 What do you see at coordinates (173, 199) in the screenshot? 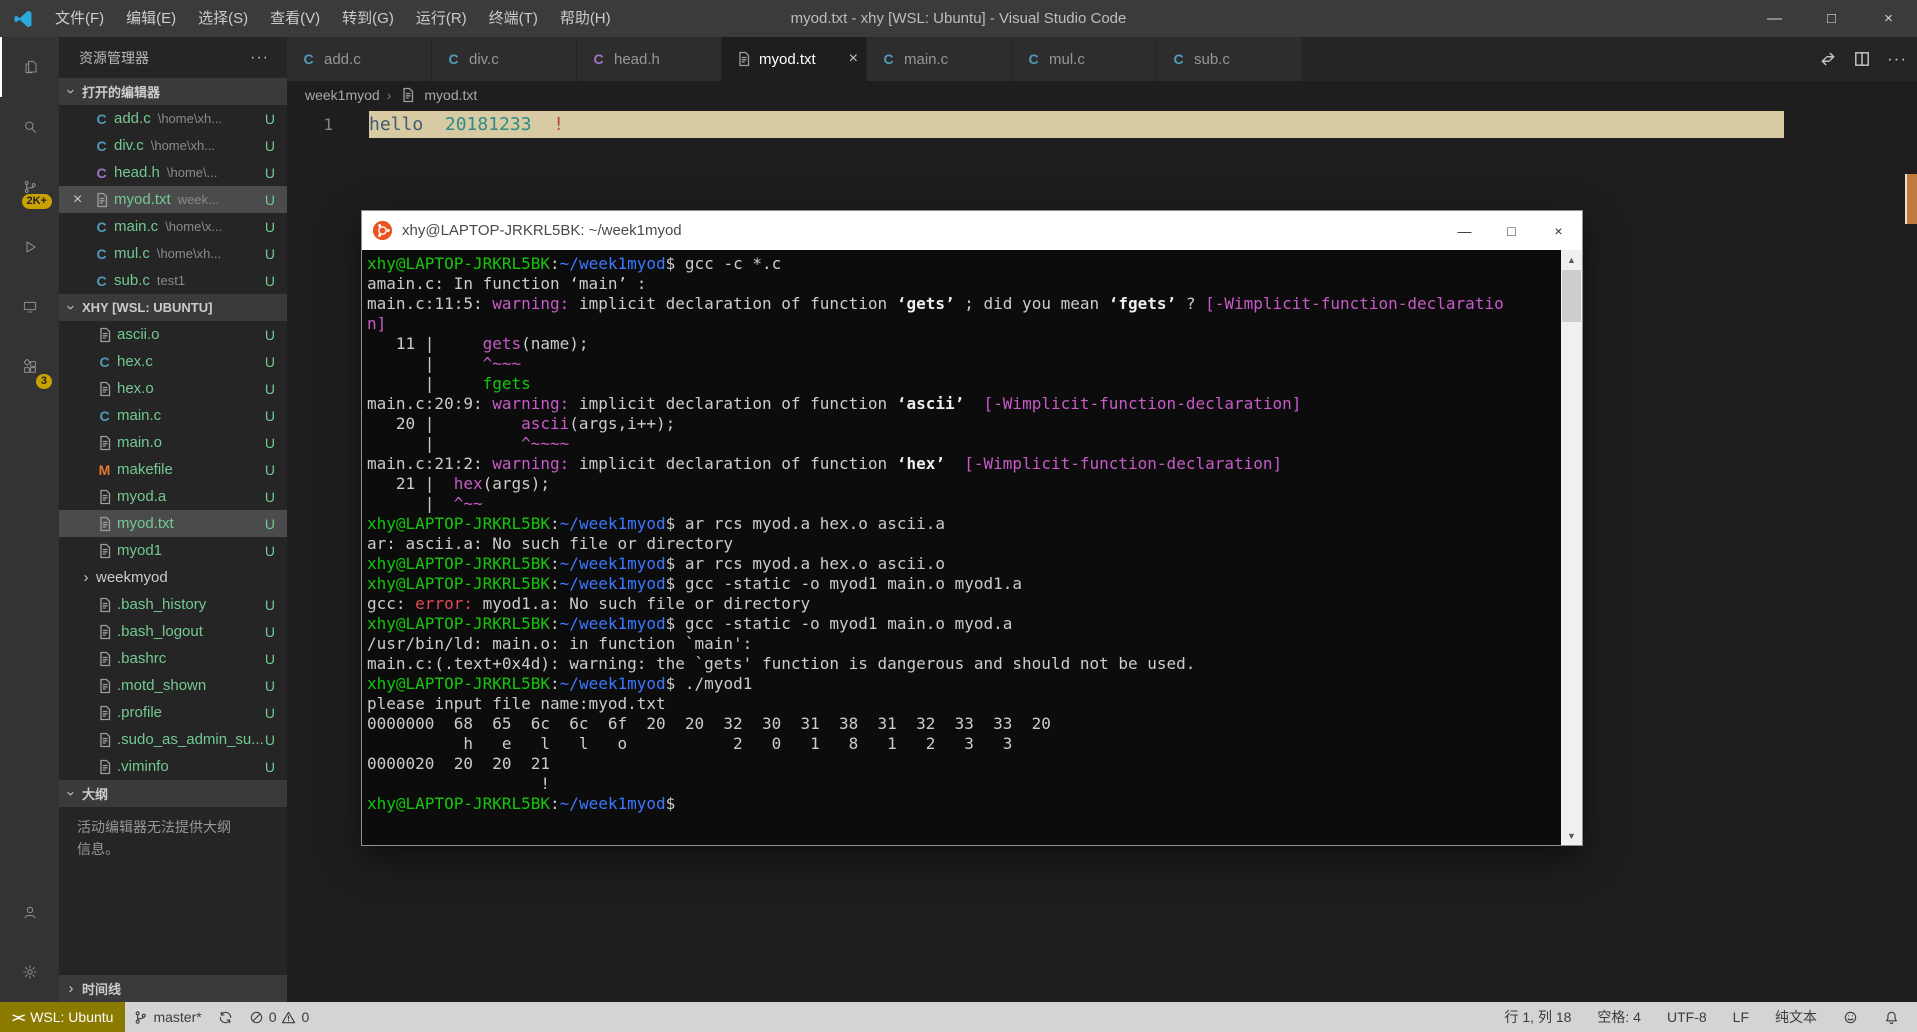
I see `open-editor-item: × myod.txt week... U` at bounding box center [173, 199].